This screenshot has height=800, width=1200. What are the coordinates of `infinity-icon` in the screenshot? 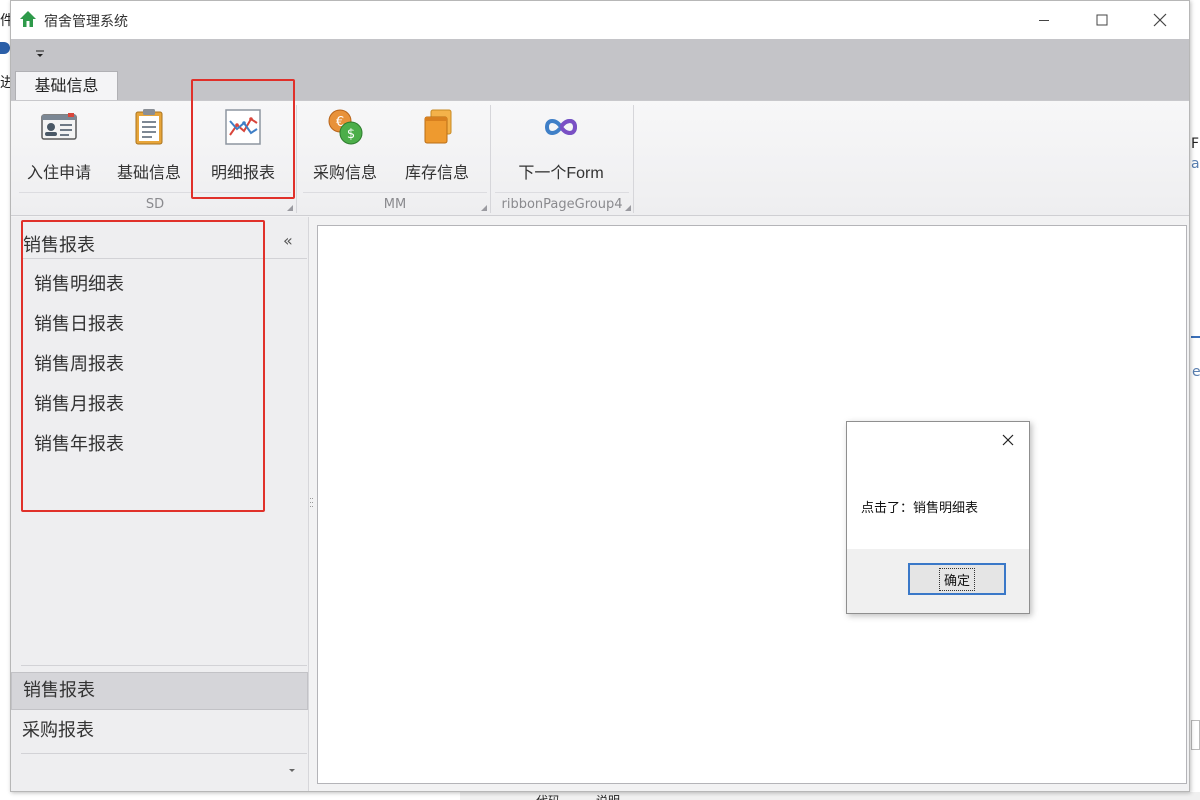 It's located at (561, 127).